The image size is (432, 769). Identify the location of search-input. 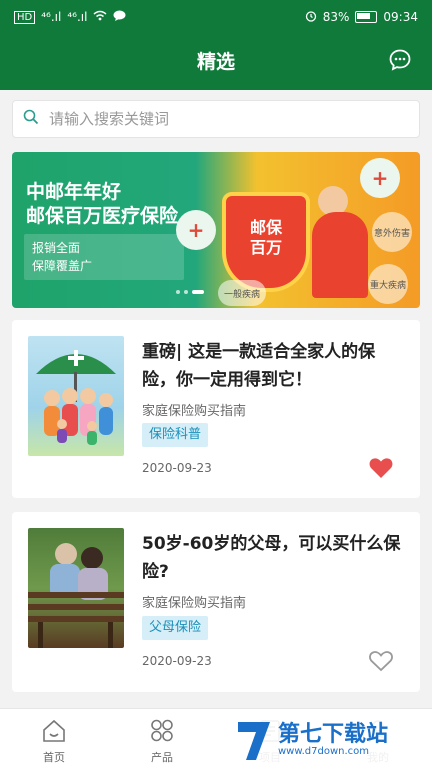
(219, 119).